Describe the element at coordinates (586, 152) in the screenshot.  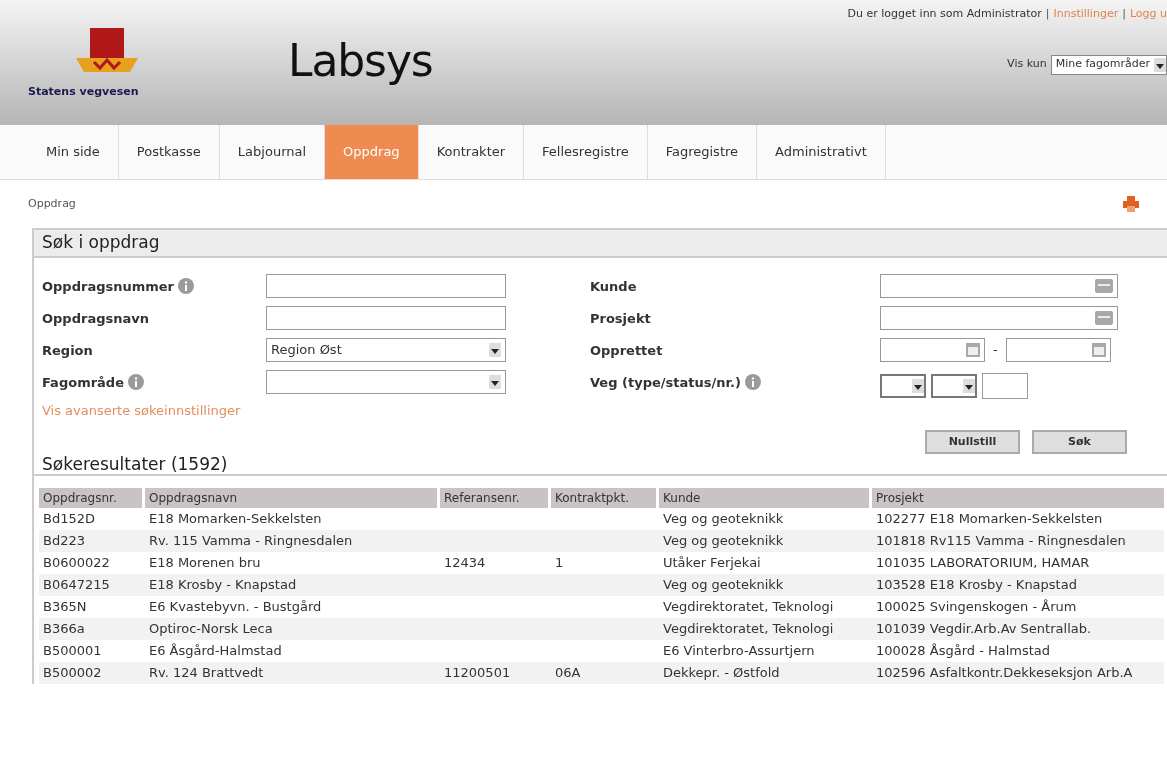
I see `nav-tab: Fellesregistre` at that location.